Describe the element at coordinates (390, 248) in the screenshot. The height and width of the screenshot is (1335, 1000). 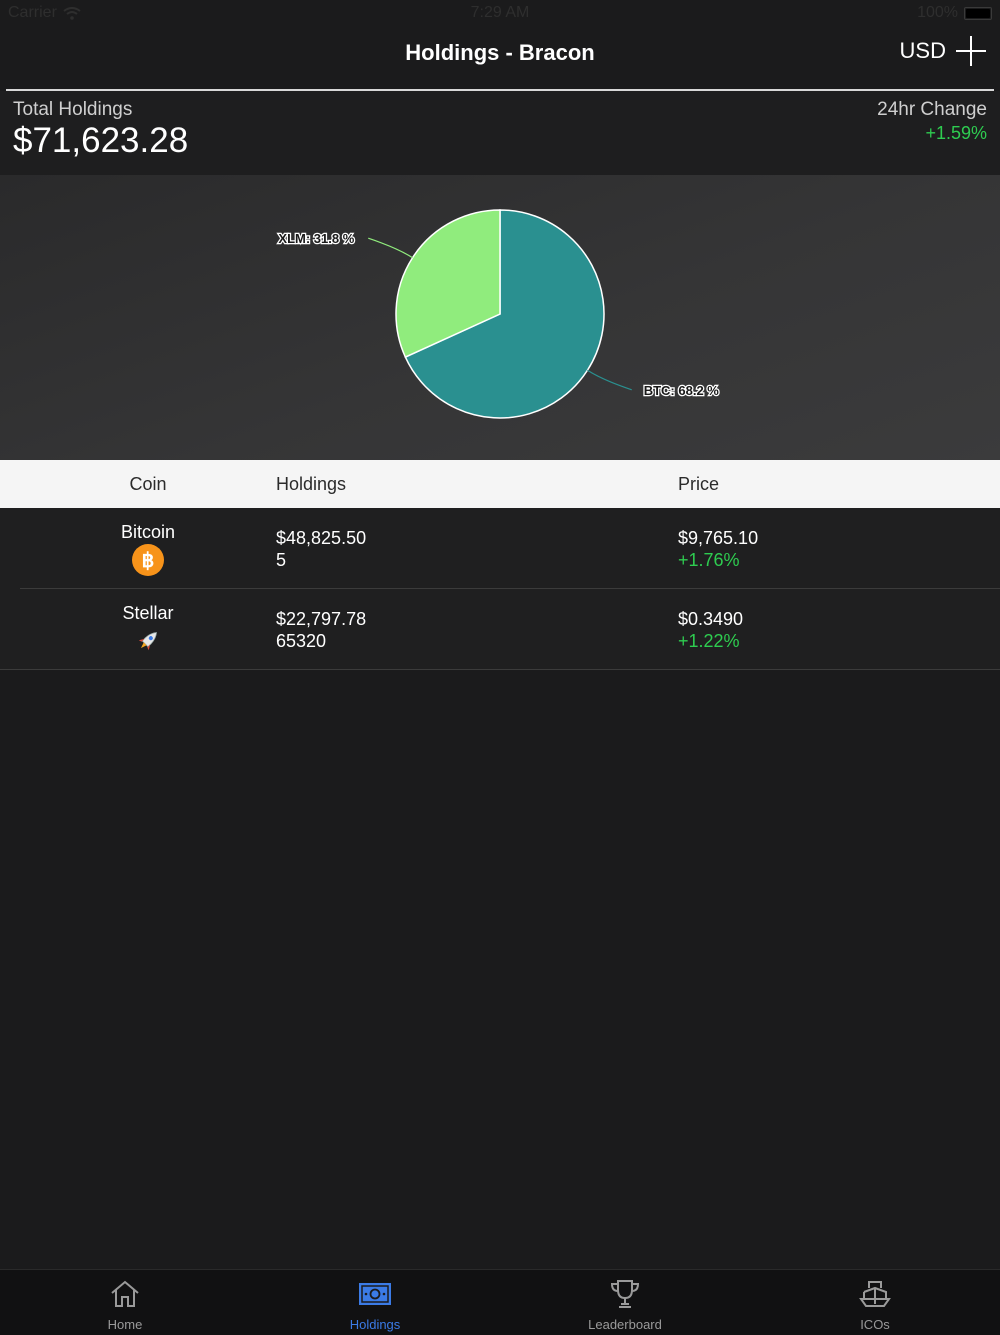
I see `leader-line-xlm` at that location.